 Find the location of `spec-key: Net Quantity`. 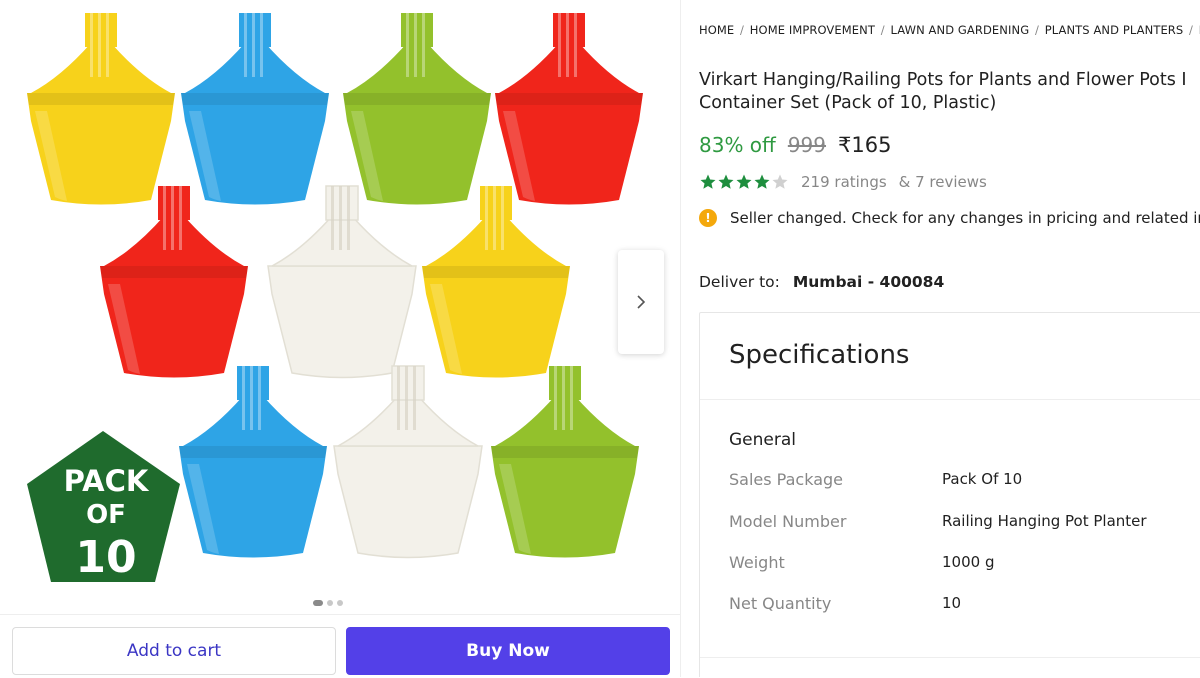

spec-key: Net Quantity is located at coordinates (780, 603).